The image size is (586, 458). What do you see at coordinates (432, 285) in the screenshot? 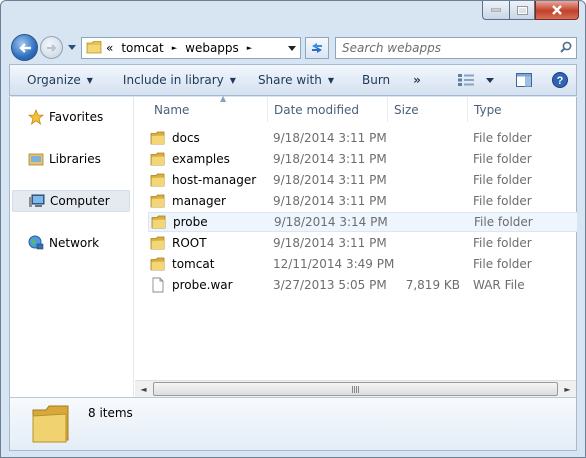
I see `file-size: 7,819 KB` at bounding box center [432, 285].